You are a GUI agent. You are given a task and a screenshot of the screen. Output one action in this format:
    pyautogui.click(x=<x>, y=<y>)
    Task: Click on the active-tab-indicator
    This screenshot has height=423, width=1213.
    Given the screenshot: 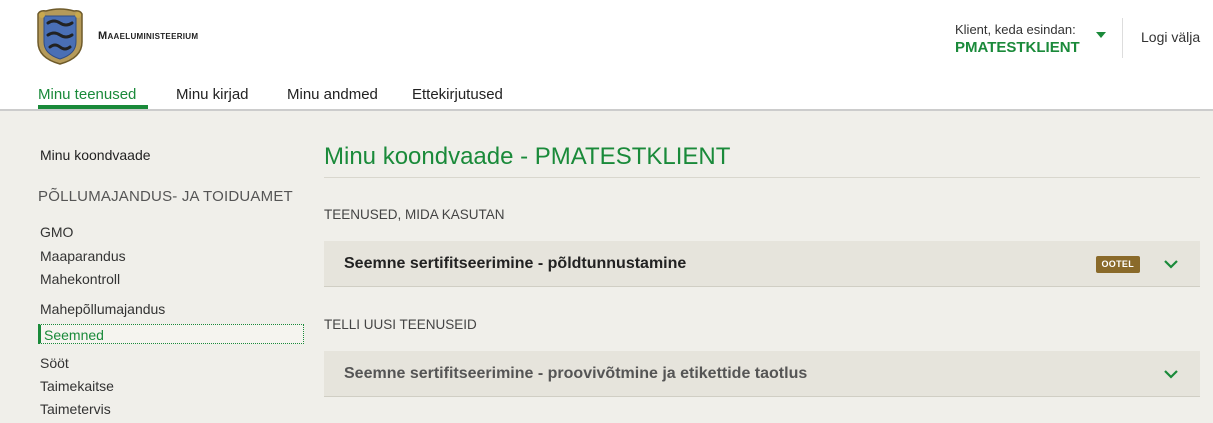 What is the action you would take?
    pyautogui.click(x=93, y=107)
    